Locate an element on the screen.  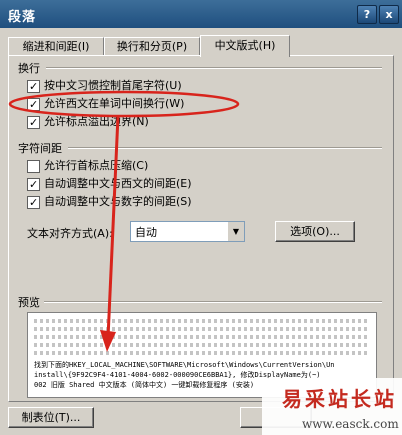
watermark-text: 易采站长站 is located at coordinates (339, 399).